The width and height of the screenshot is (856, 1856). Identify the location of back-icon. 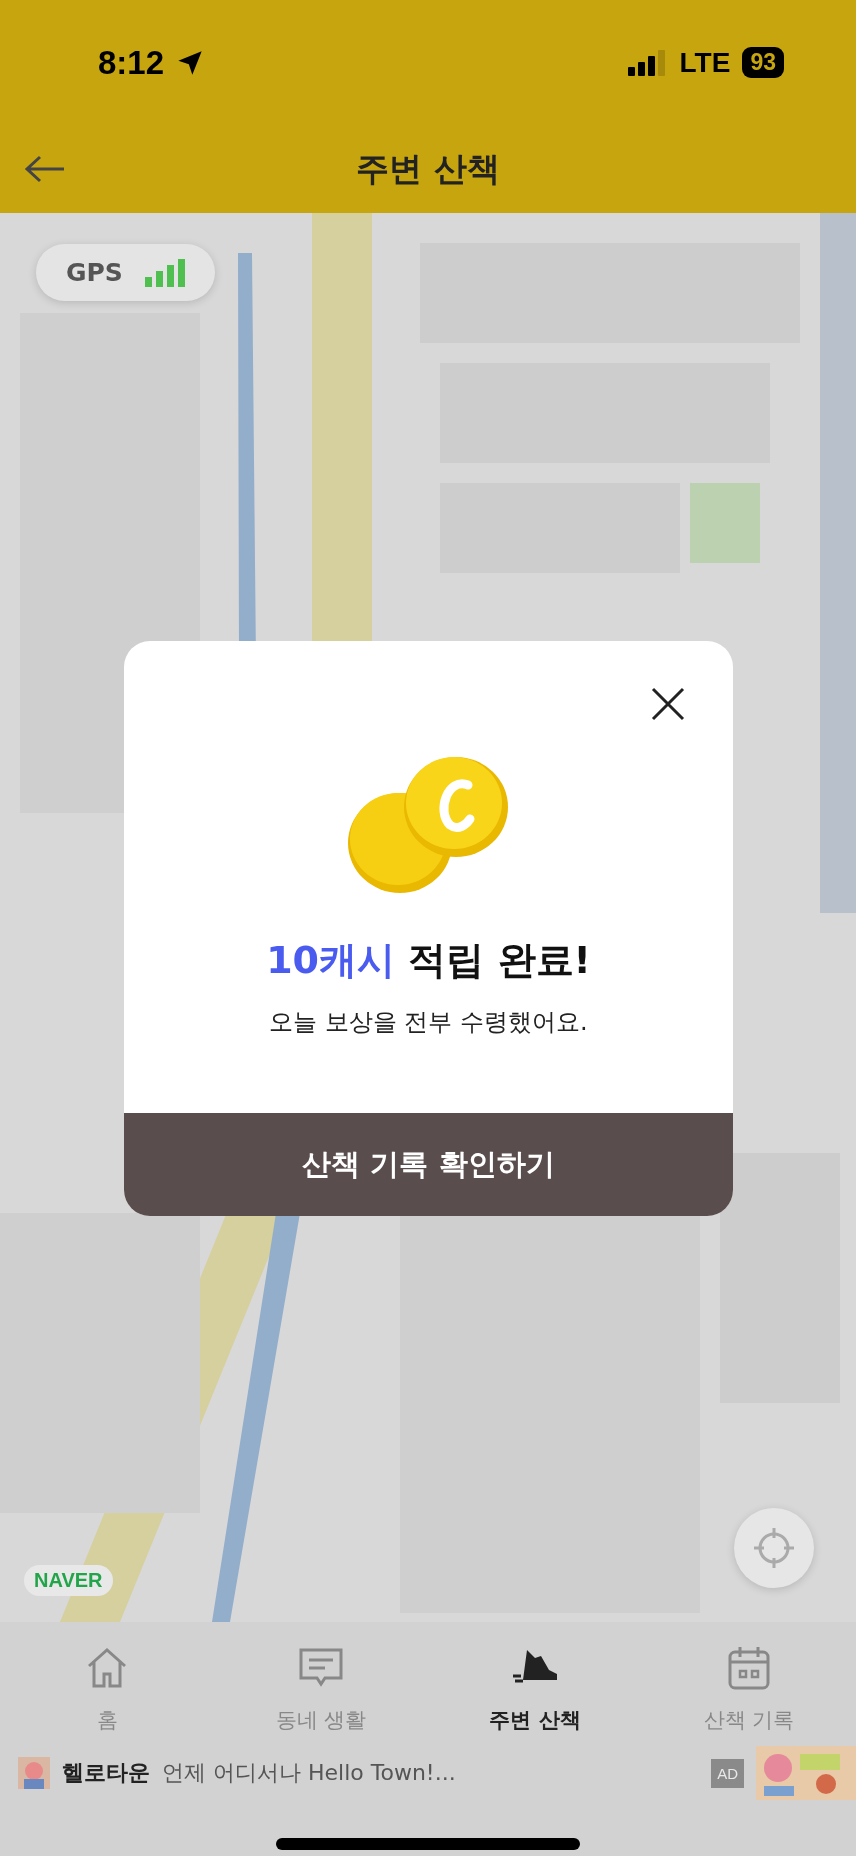
(45, 169).